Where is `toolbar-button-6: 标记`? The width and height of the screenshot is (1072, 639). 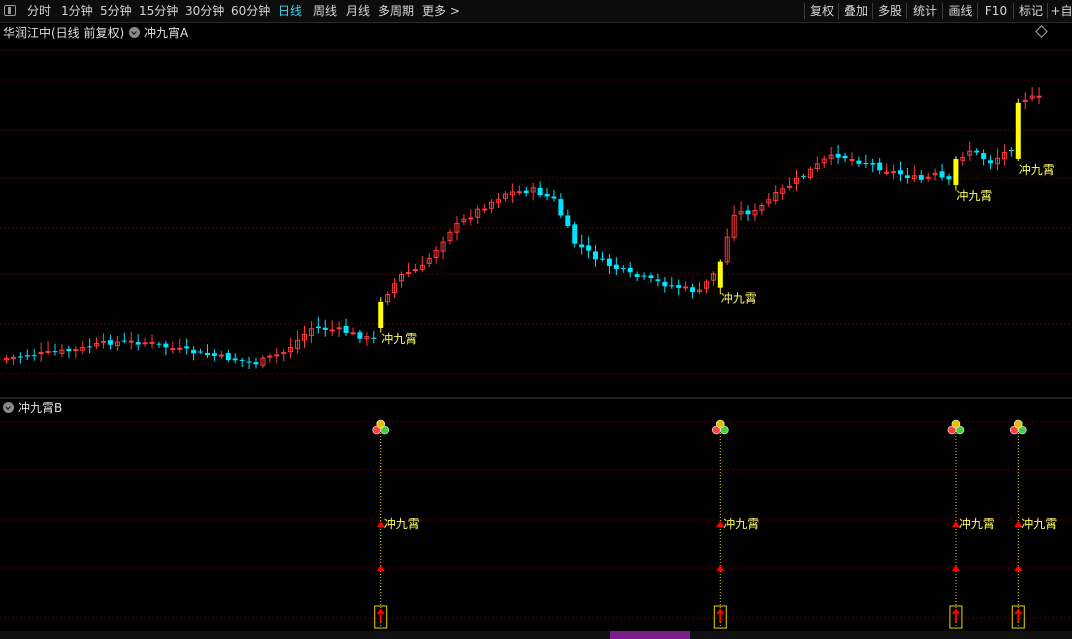 toolbar-button-6: 标记 is located at coordinates (1031, 11).